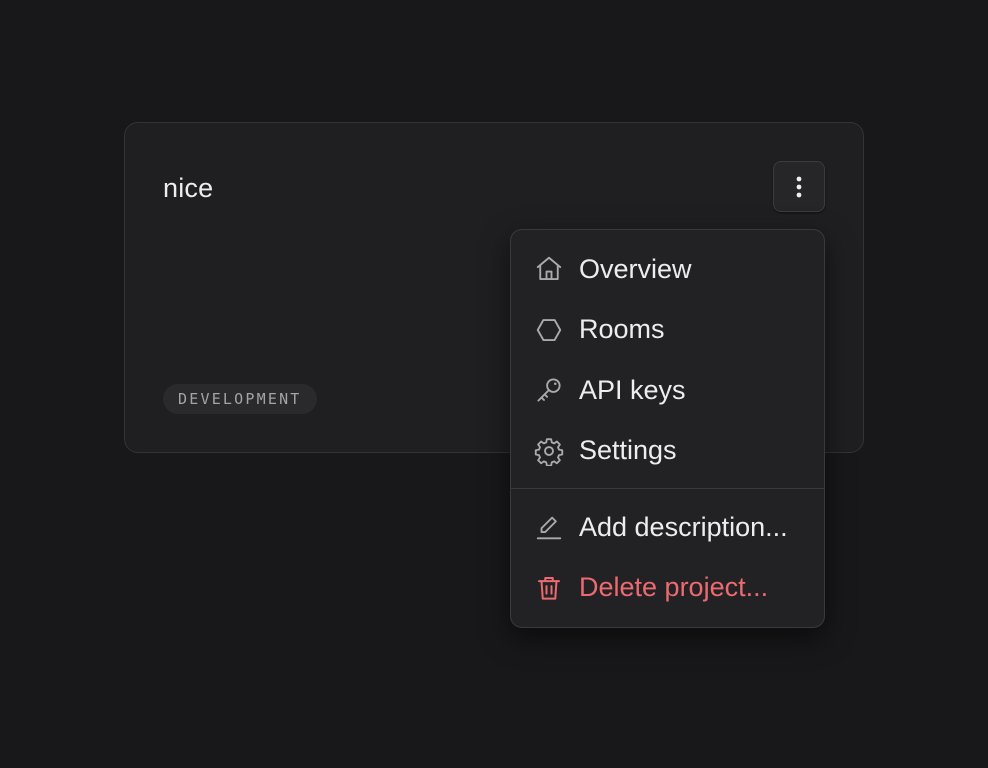 The width and height of the screenshot is (988, 768). Describe the element at coordinates (667, 330) in the screenshot. I see `menu-item-rooms: Rooms` at that location.